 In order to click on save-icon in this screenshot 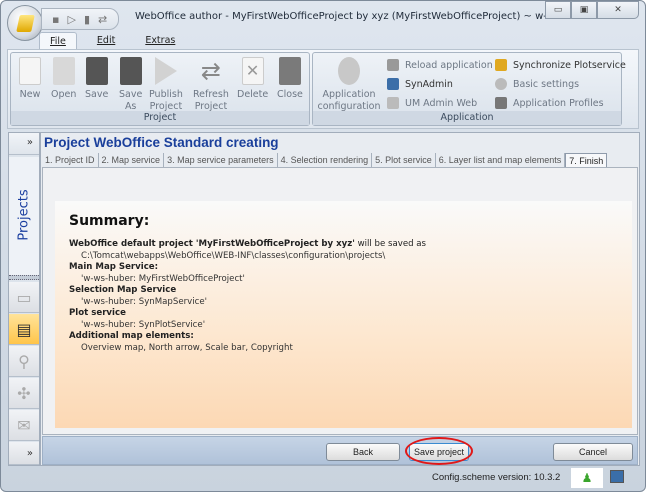, I will do `click(96, 71)`.